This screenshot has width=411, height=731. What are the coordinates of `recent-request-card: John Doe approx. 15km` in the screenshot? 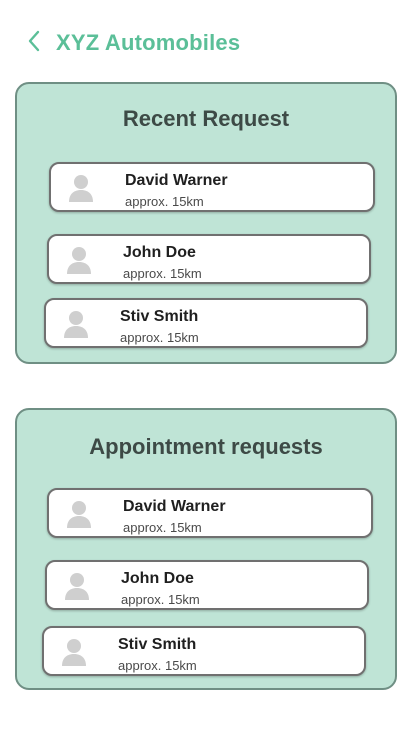 It's located at (209, 259).